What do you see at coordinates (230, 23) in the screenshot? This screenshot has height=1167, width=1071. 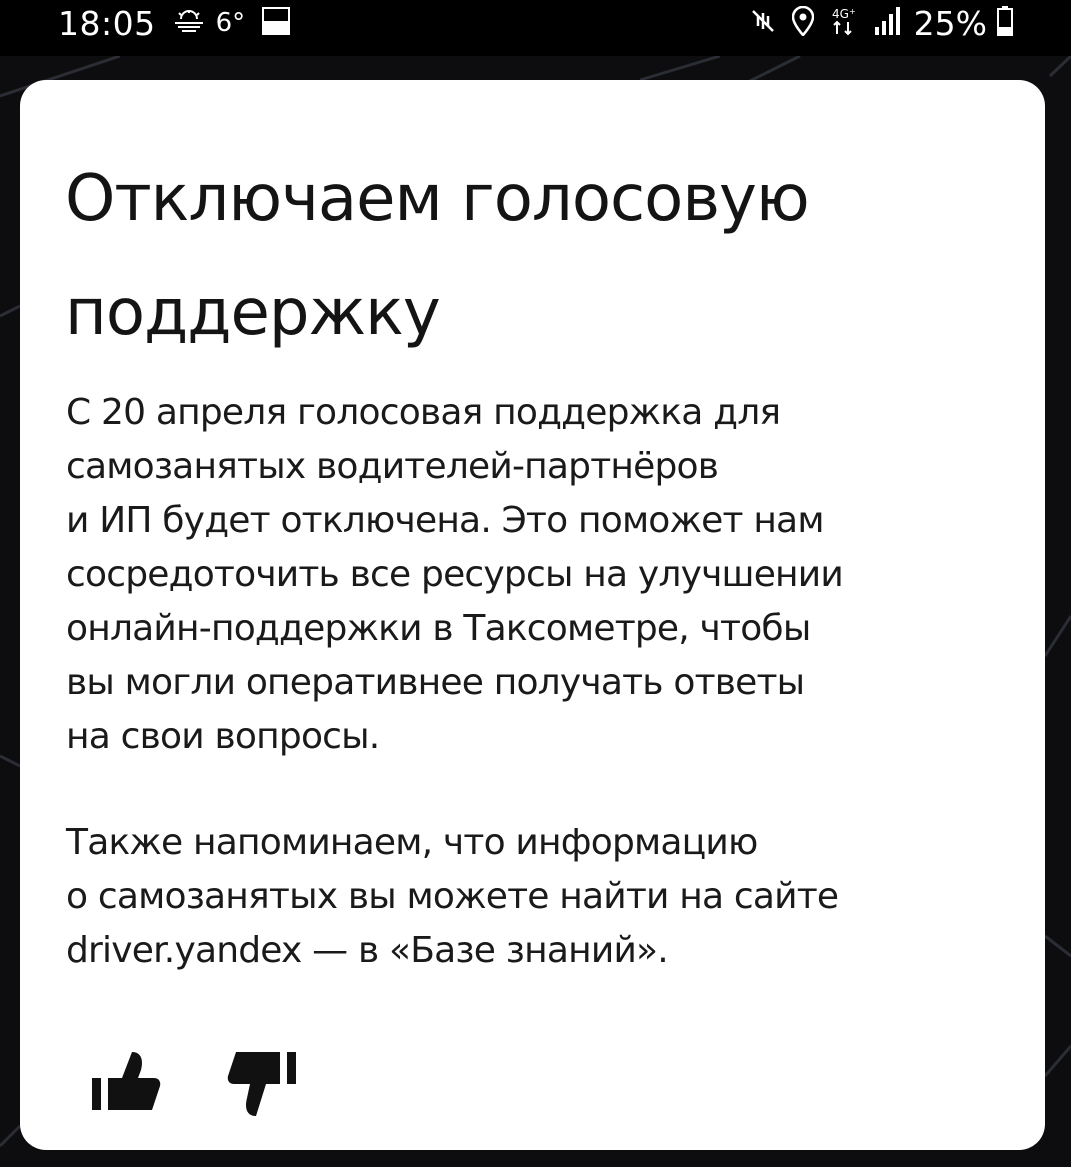 I see `status-temperature: 6°` at bounding box center [230, 23].